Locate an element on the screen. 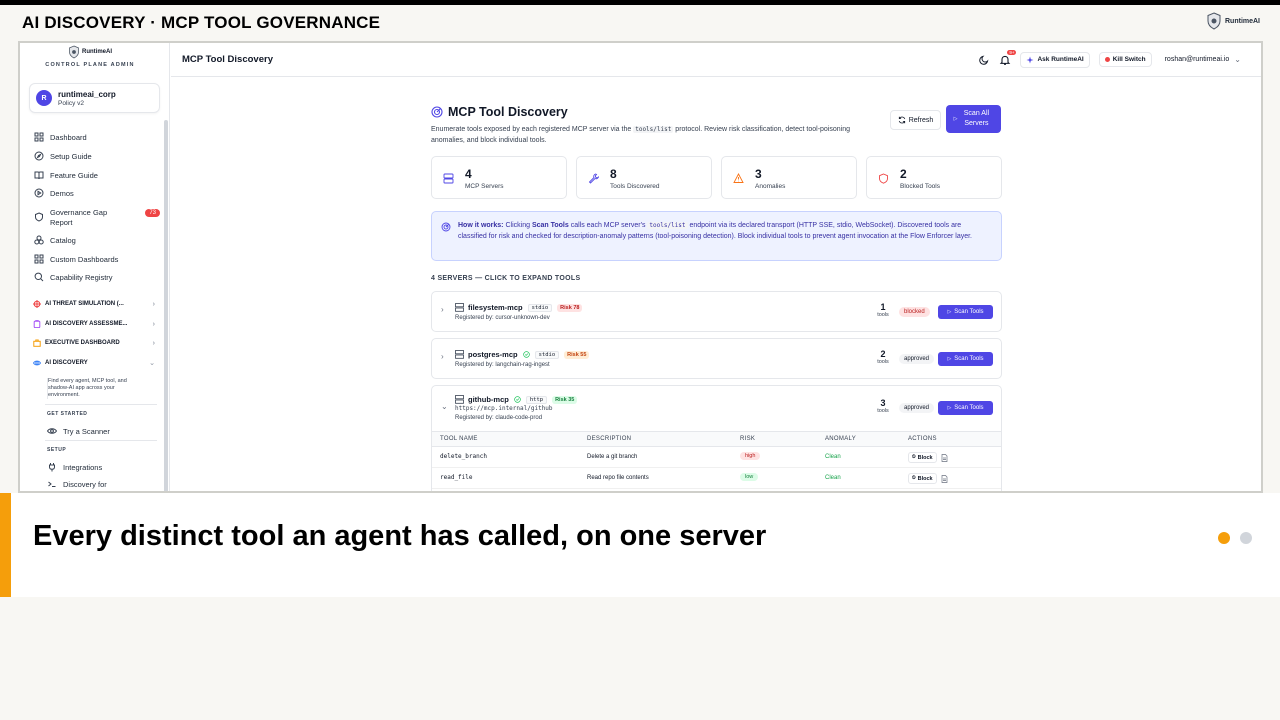 This screenshot has height=720, width=1280. server-name: filesystem-mcp is located at coordinates (495, 307).